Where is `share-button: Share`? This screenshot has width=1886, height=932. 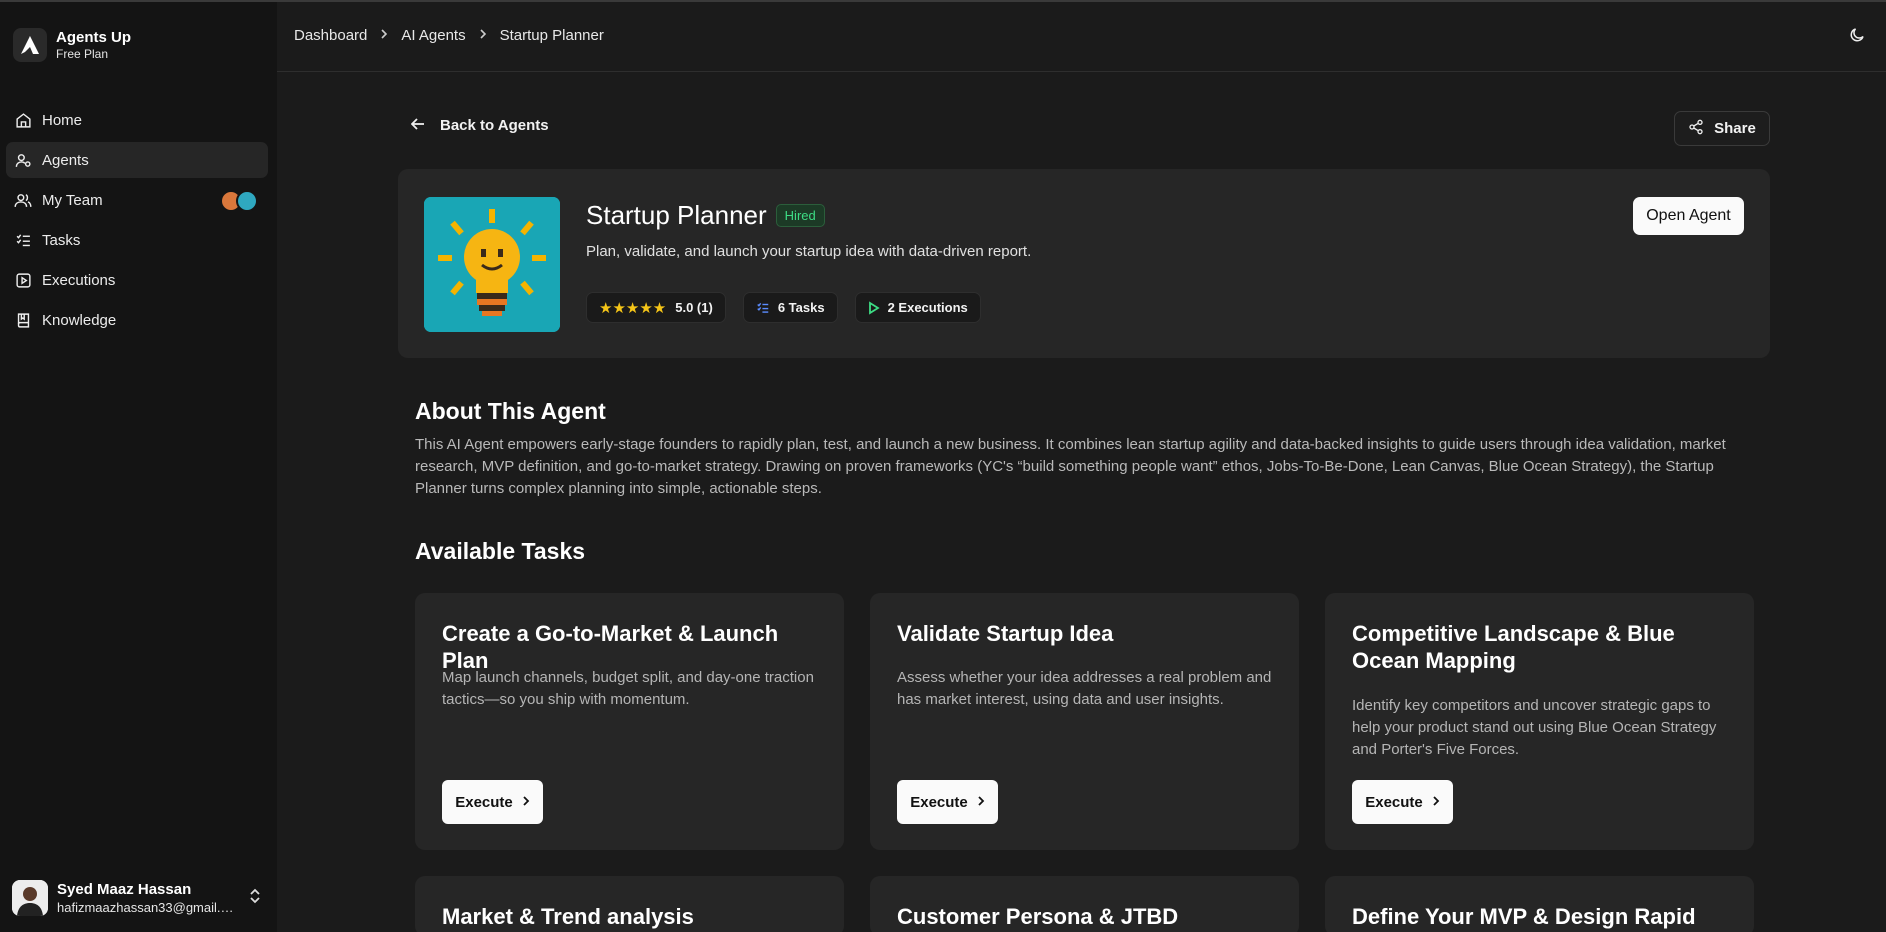 share-button: Share is located at coordinates (1722, 128).